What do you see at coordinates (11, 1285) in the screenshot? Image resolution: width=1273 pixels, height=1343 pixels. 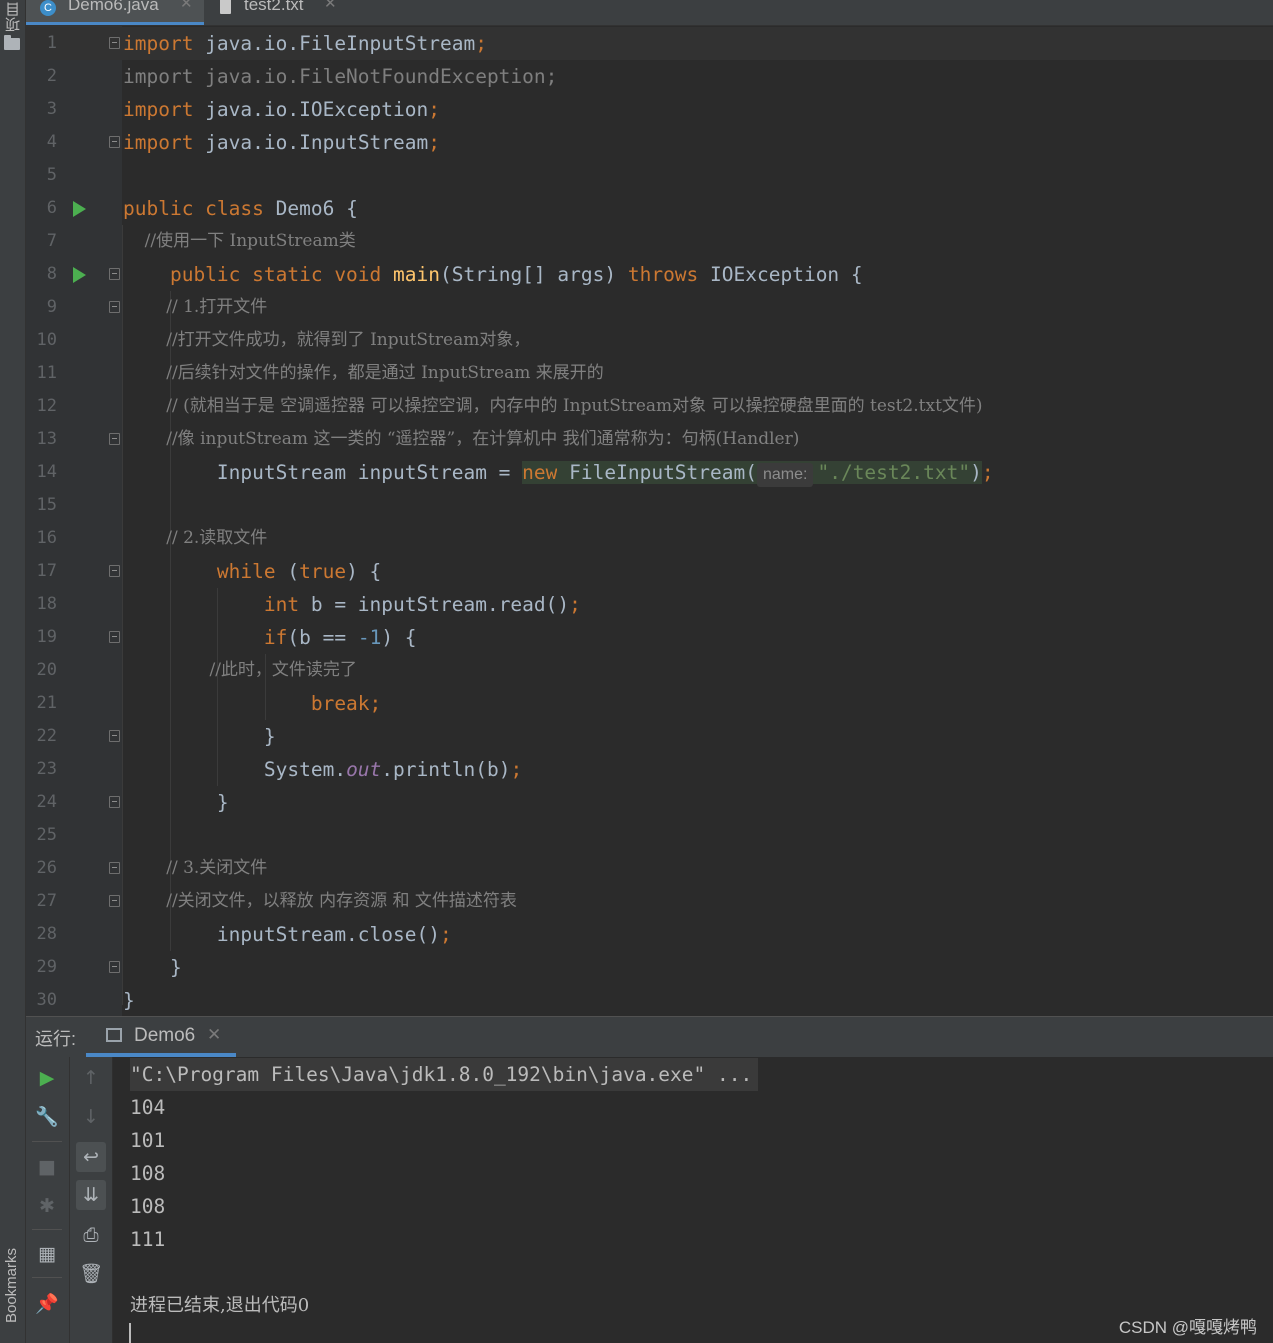 I see `bookmarks-tool-button: Bookmarks` at bounding box center [11, 1285].